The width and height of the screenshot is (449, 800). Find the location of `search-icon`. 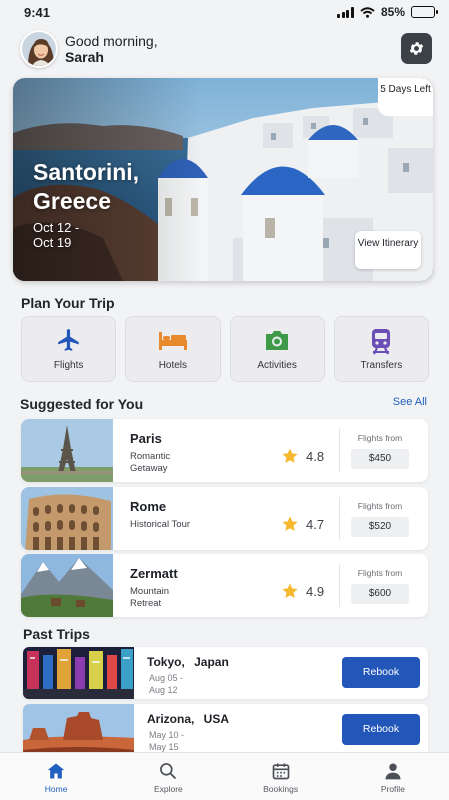

search-icon is located at coordinates (168, 771).